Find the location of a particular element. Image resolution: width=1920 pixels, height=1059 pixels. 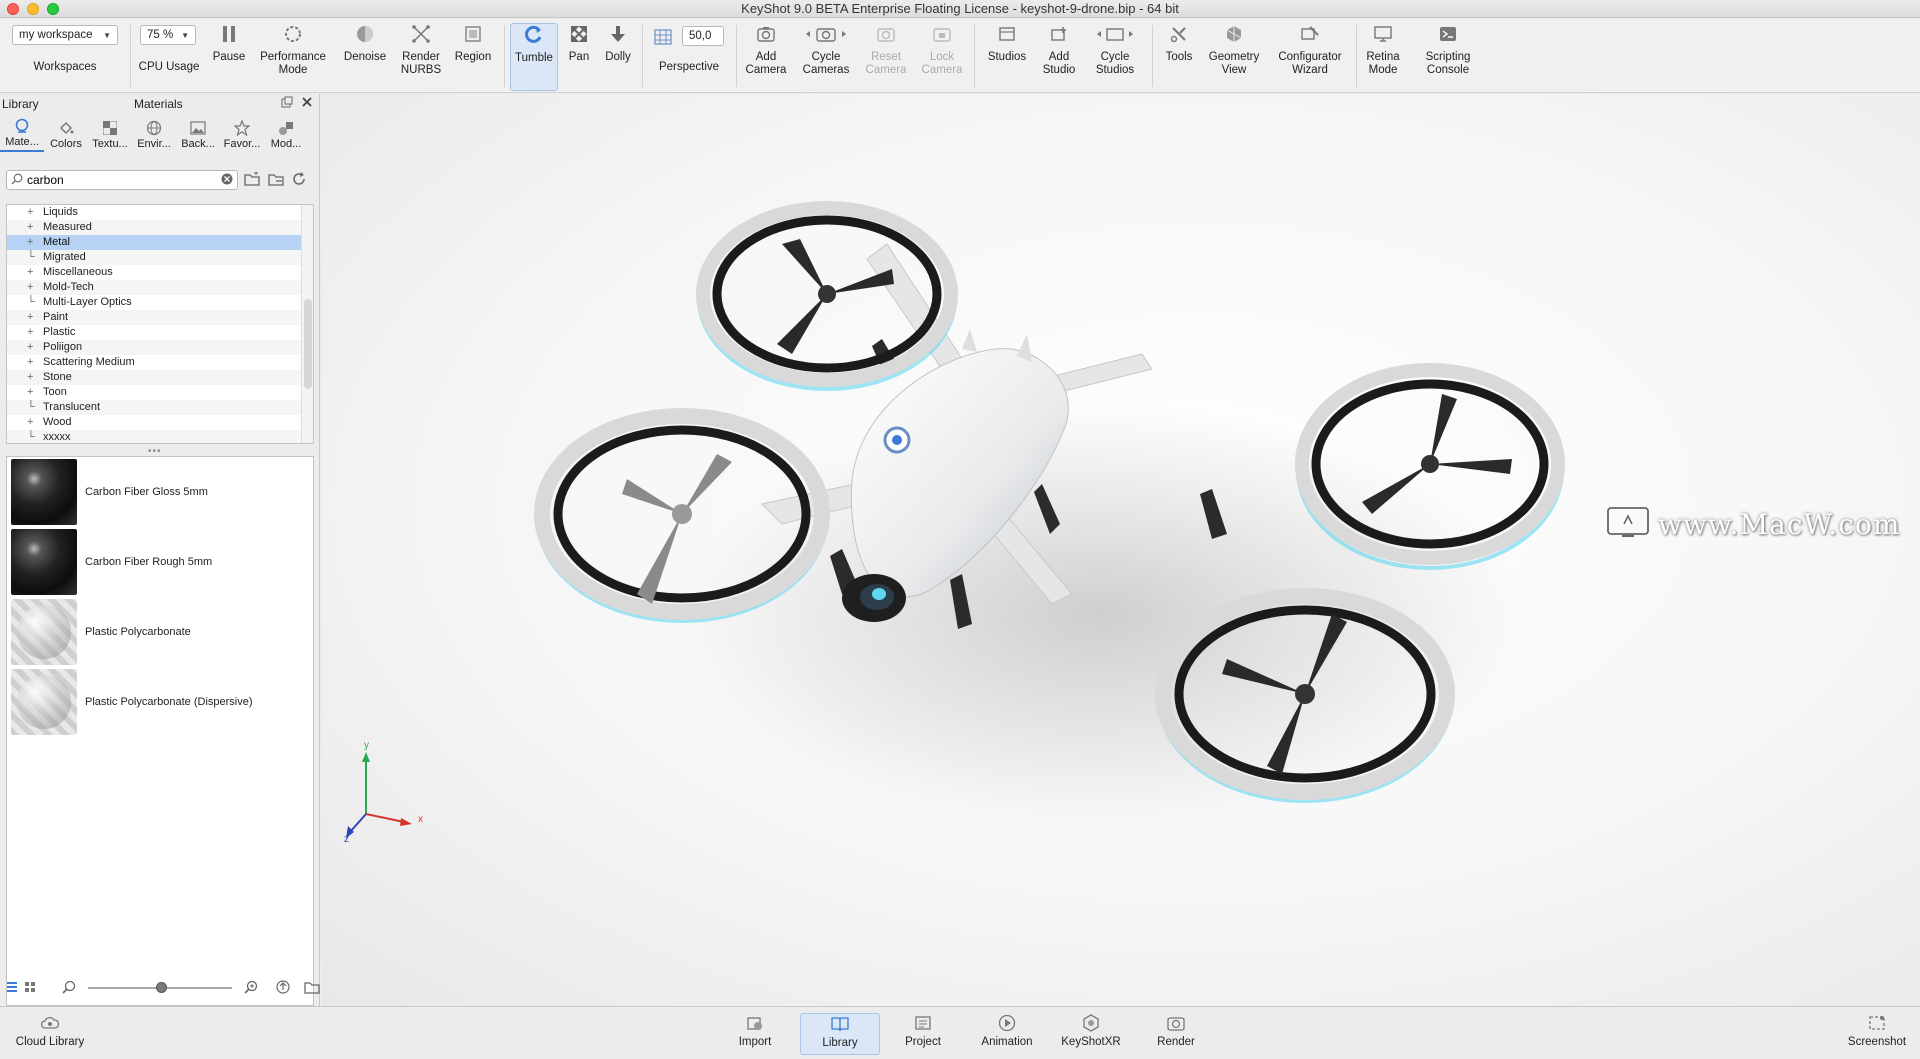

list-item: Plastic Polycarbonate (Dispersive) is located at coordinates (160, 702).